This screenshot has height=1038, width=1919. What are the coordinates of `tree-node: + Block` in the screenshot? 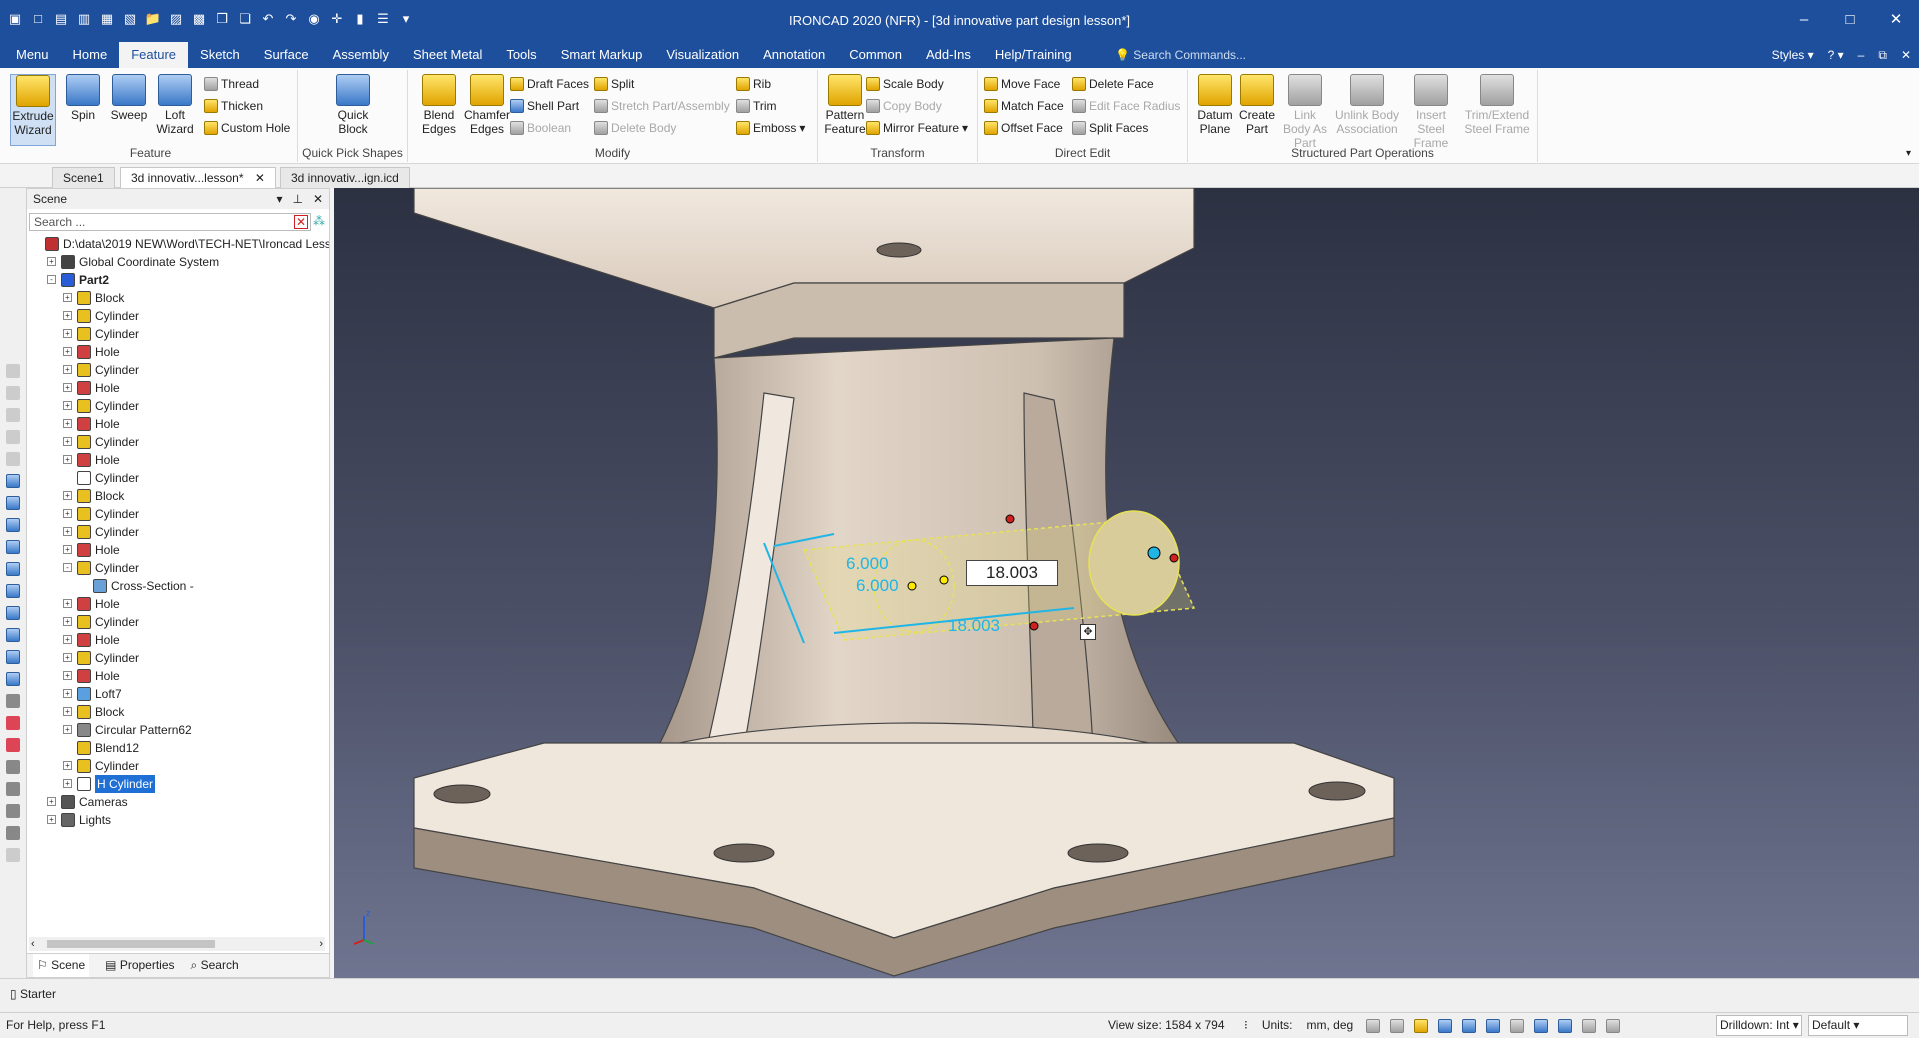 It's located at (179, 712).